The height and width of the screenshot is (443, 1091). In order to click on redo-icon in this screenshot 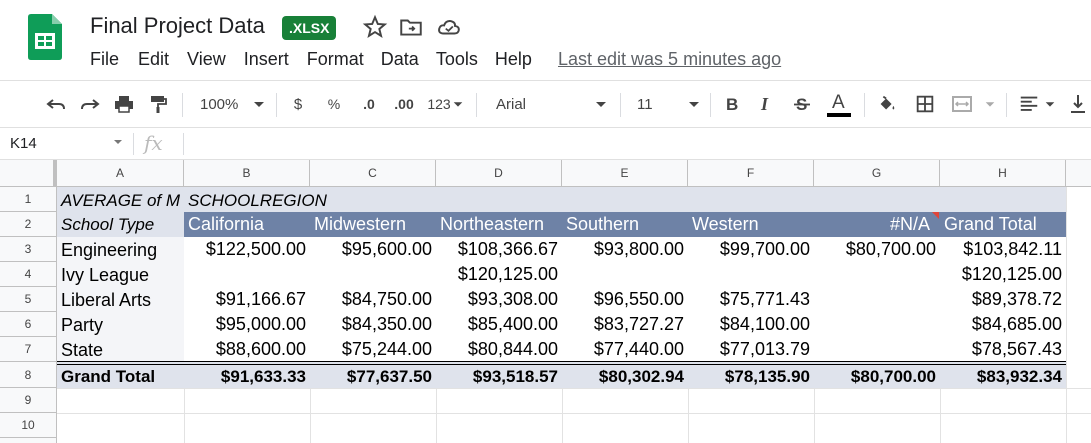, I will do `click(90, 104)`.